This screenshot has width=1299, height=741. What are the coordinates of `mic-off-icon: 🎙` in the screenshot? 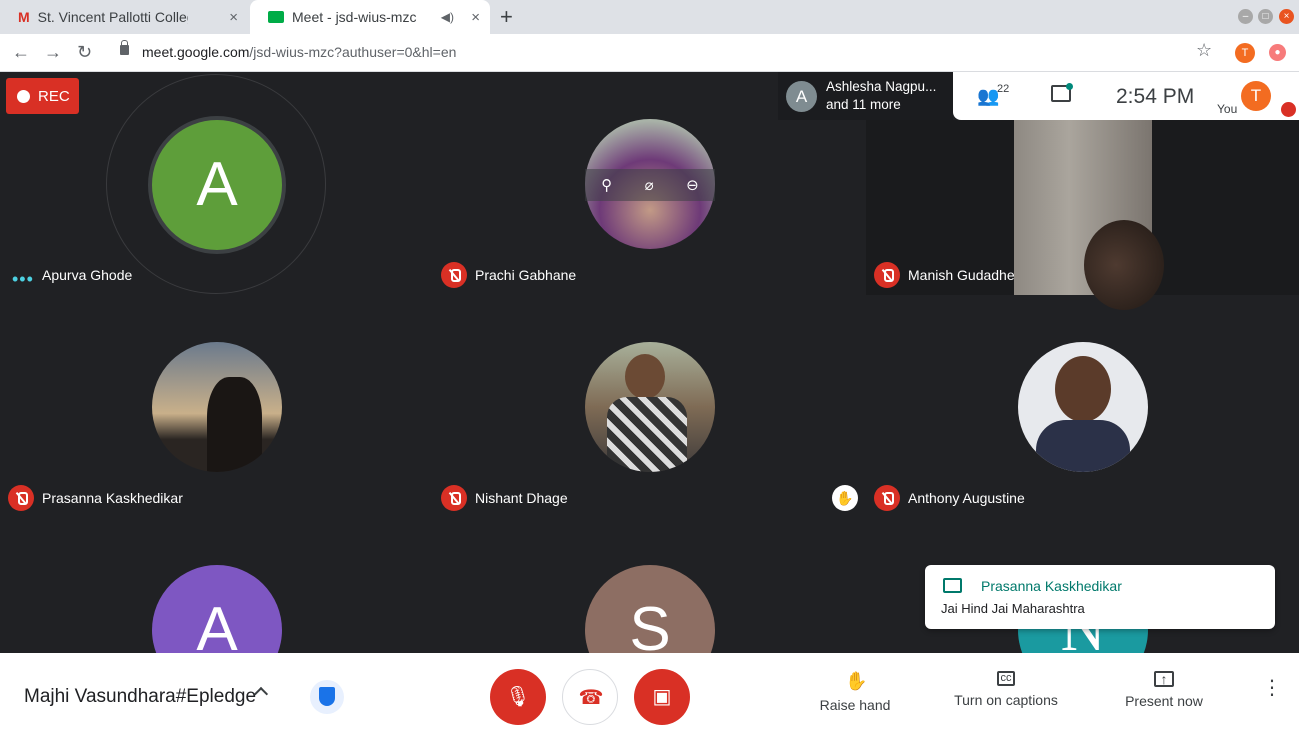 It's located at (518, 697).